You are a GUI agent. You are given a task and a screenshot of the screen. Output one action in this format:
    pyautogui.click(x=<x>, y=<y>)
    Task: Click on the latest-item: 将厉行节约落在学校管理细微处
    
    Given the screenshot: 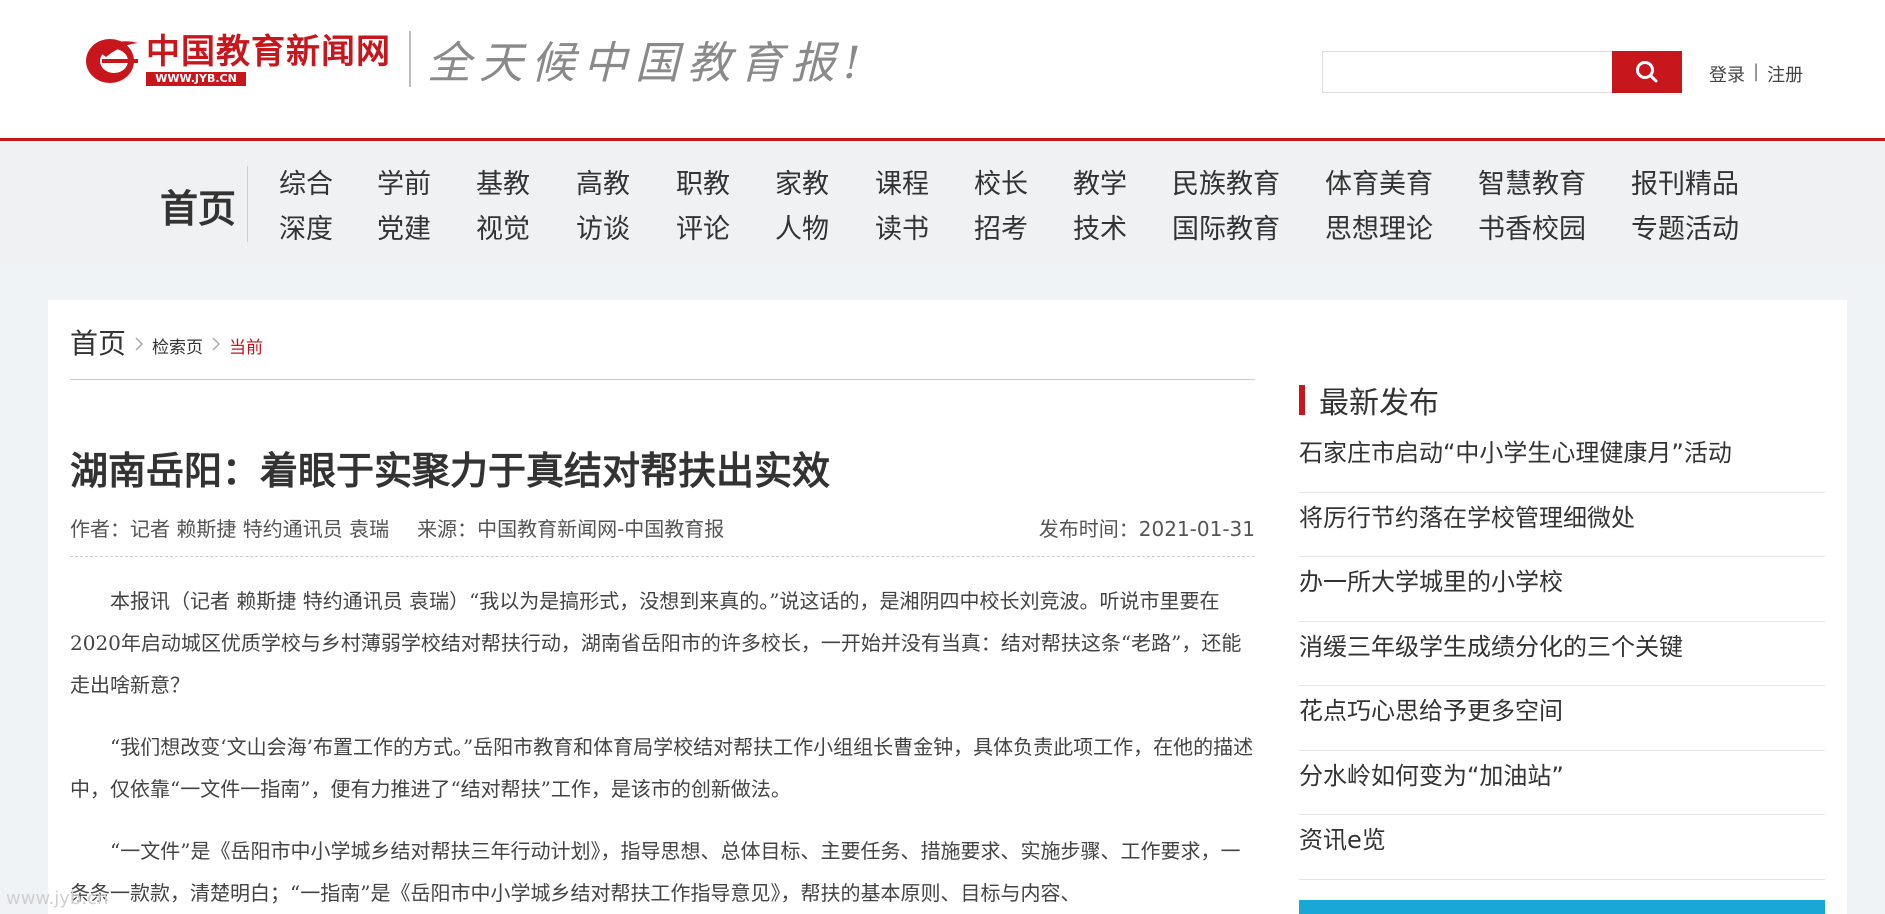 What is the action you would take?
    pyautogui.click(x=1562, y=525)
    